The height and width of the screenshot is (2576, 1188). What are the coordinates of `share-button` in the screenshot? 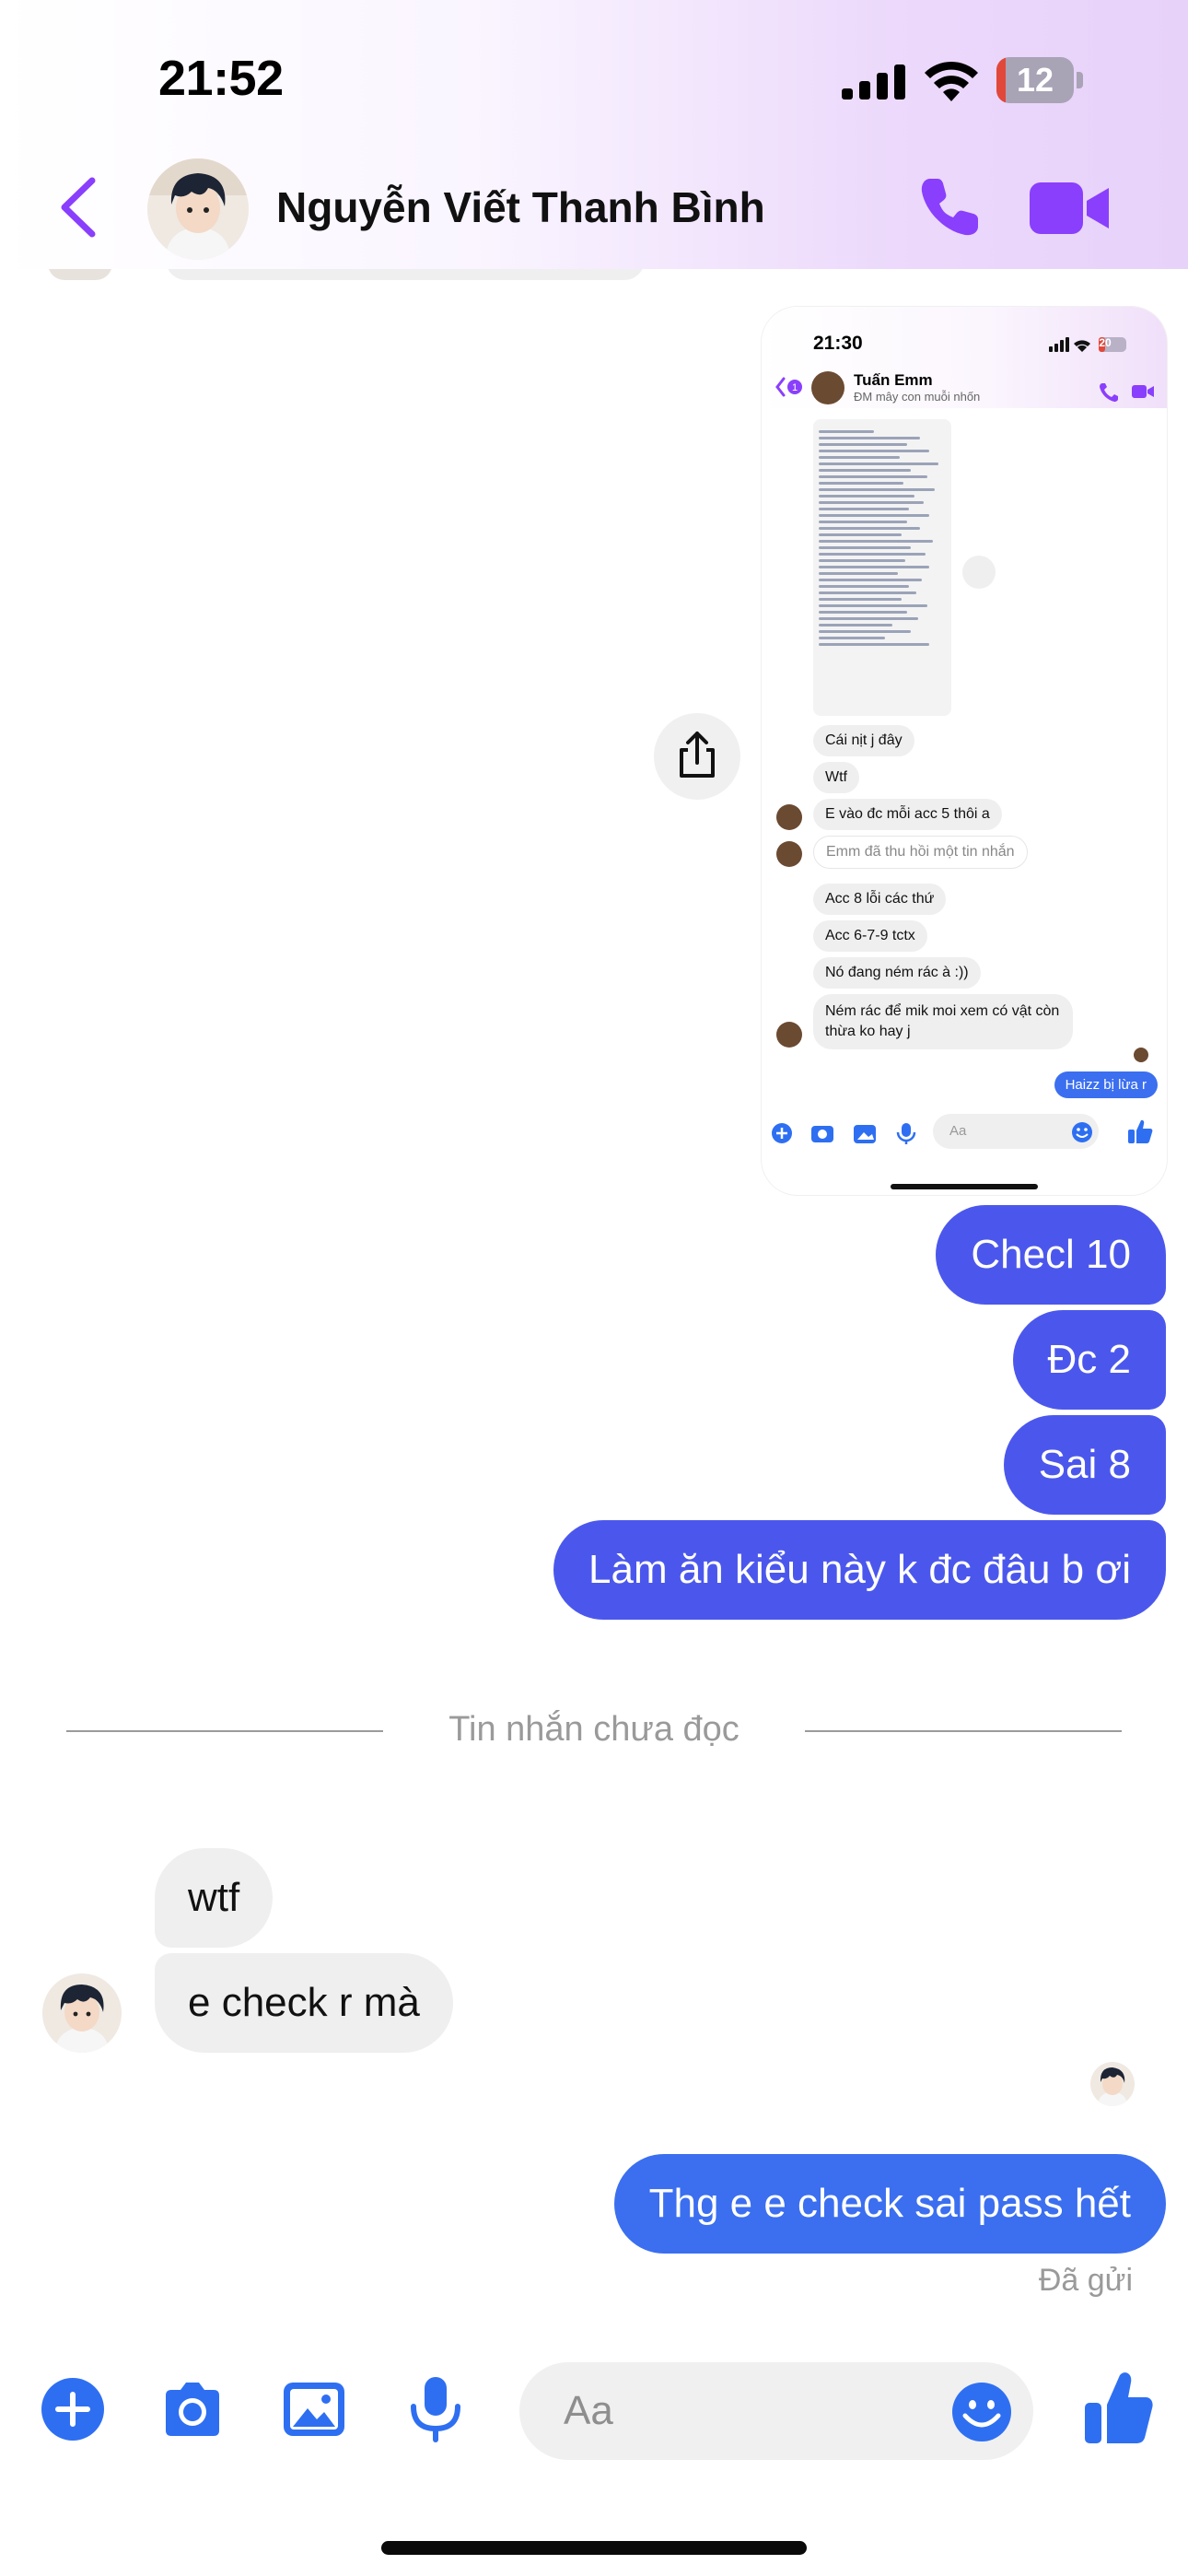 It's located at (697, 756).